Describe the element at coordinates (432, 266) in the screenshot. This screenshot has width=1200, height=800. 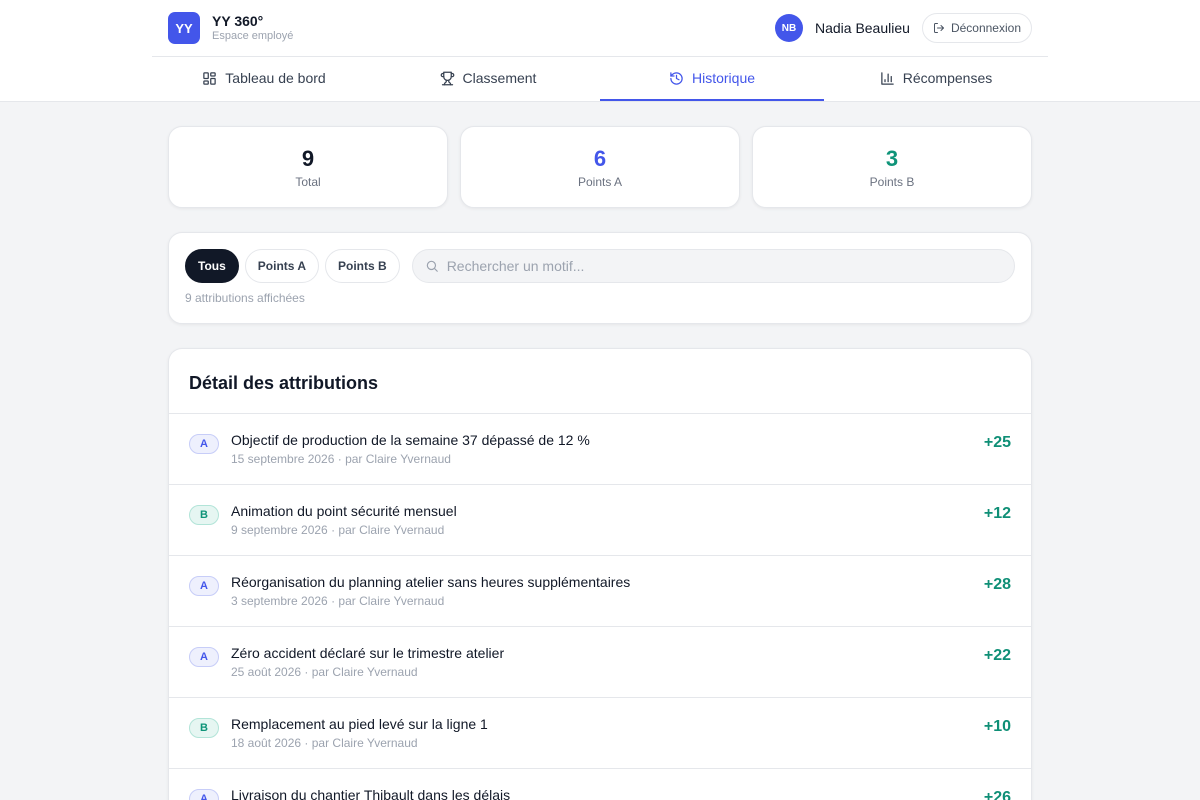
I see `search-icon` at that location.